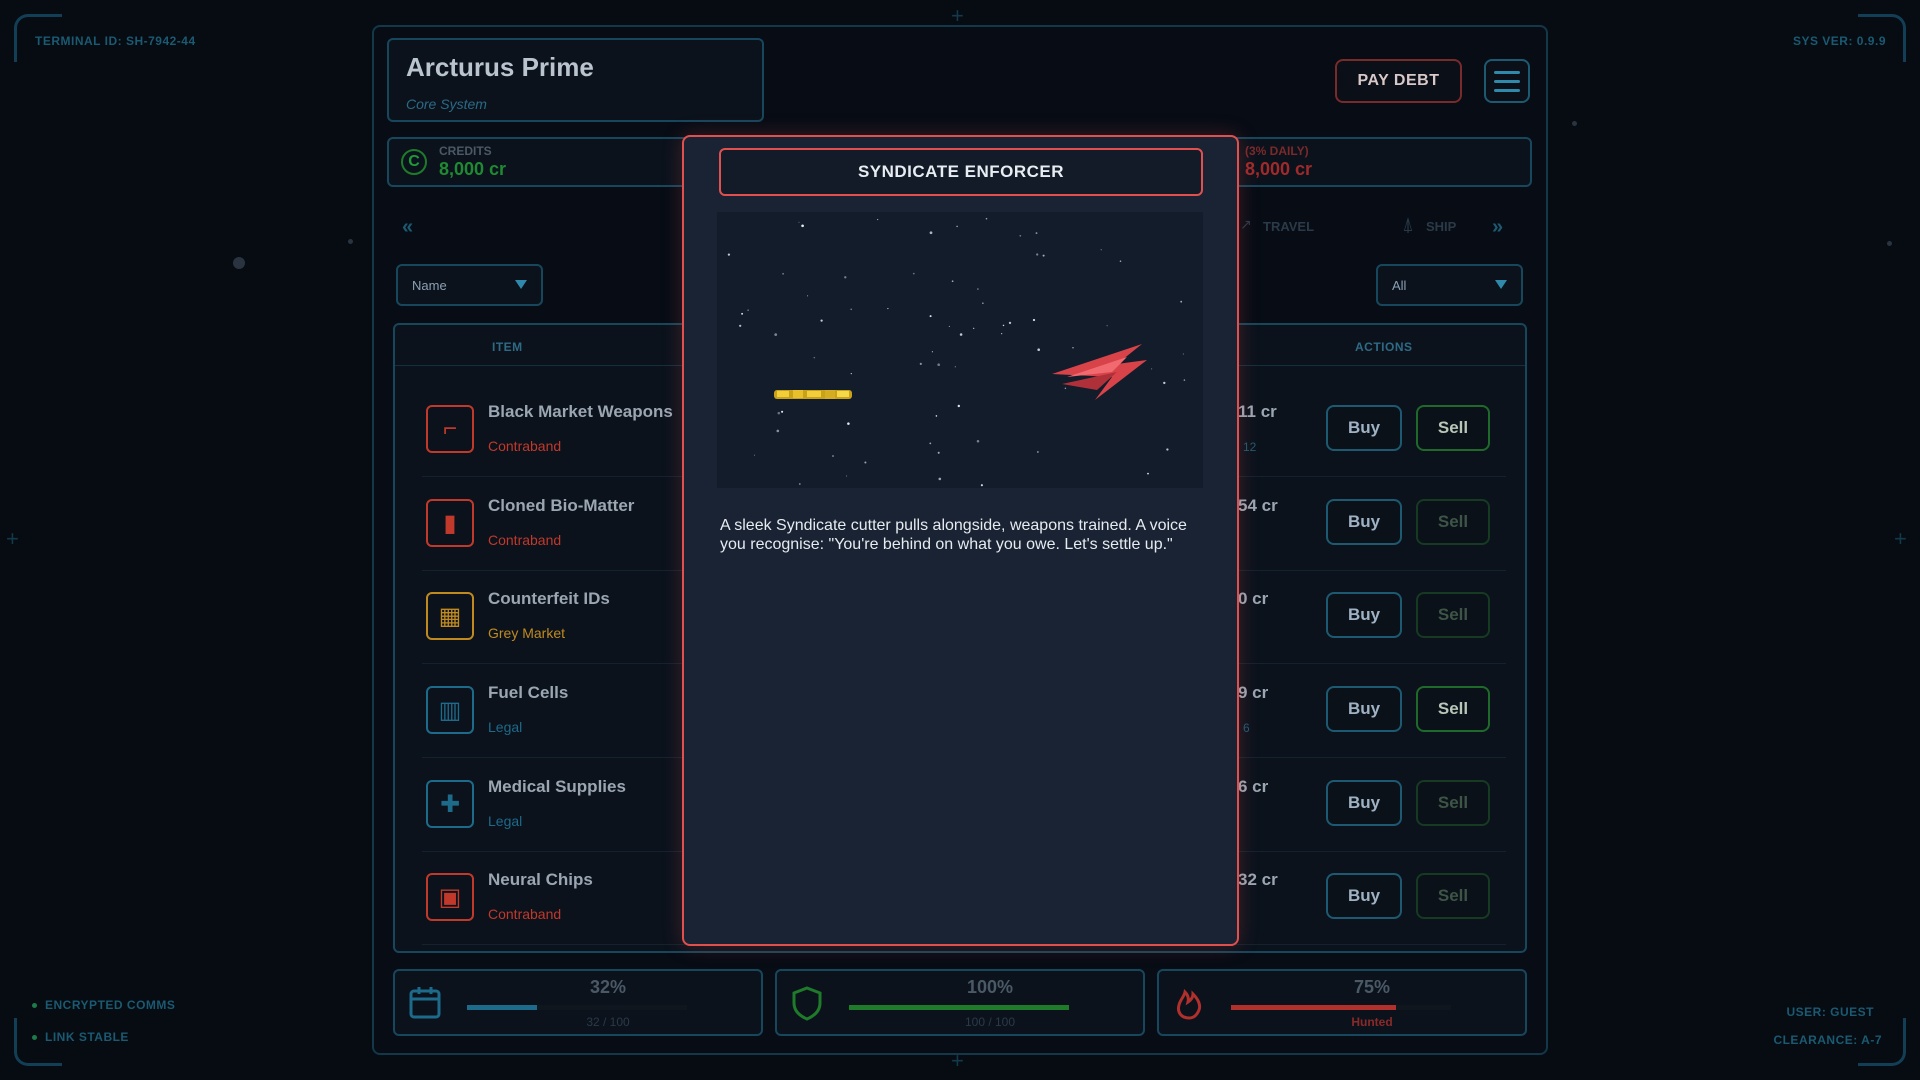 The image size is (1920, 1080). I want to click on location-panel: Arcturus Prime Core System, so click(575, 80).